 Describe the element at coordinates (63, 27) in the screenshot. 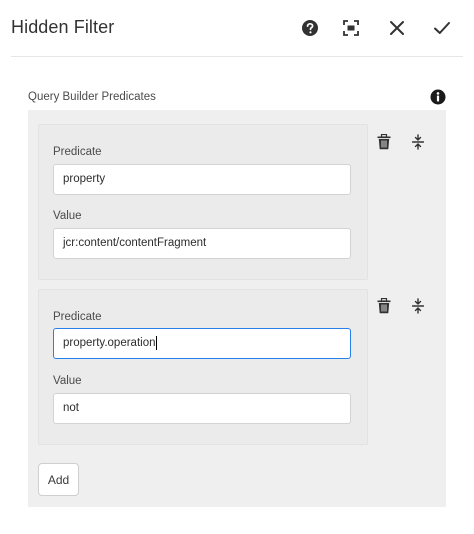

I see `dialog-title: Hidden Filter` at that location.